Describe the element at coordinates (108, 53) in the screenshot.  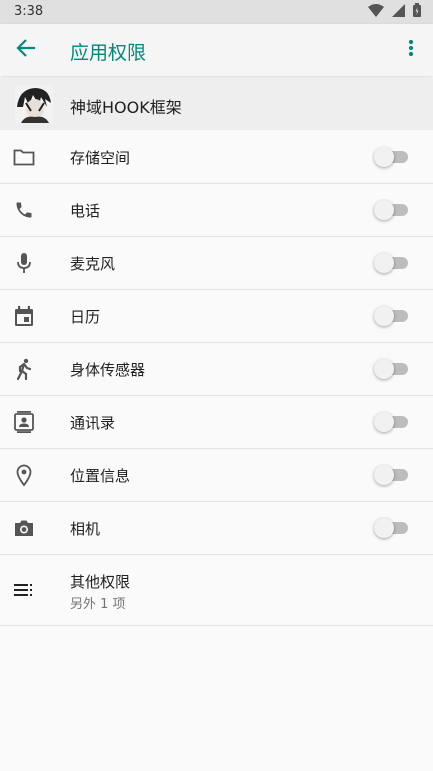
I see `page-title: 应用权限` at that location.